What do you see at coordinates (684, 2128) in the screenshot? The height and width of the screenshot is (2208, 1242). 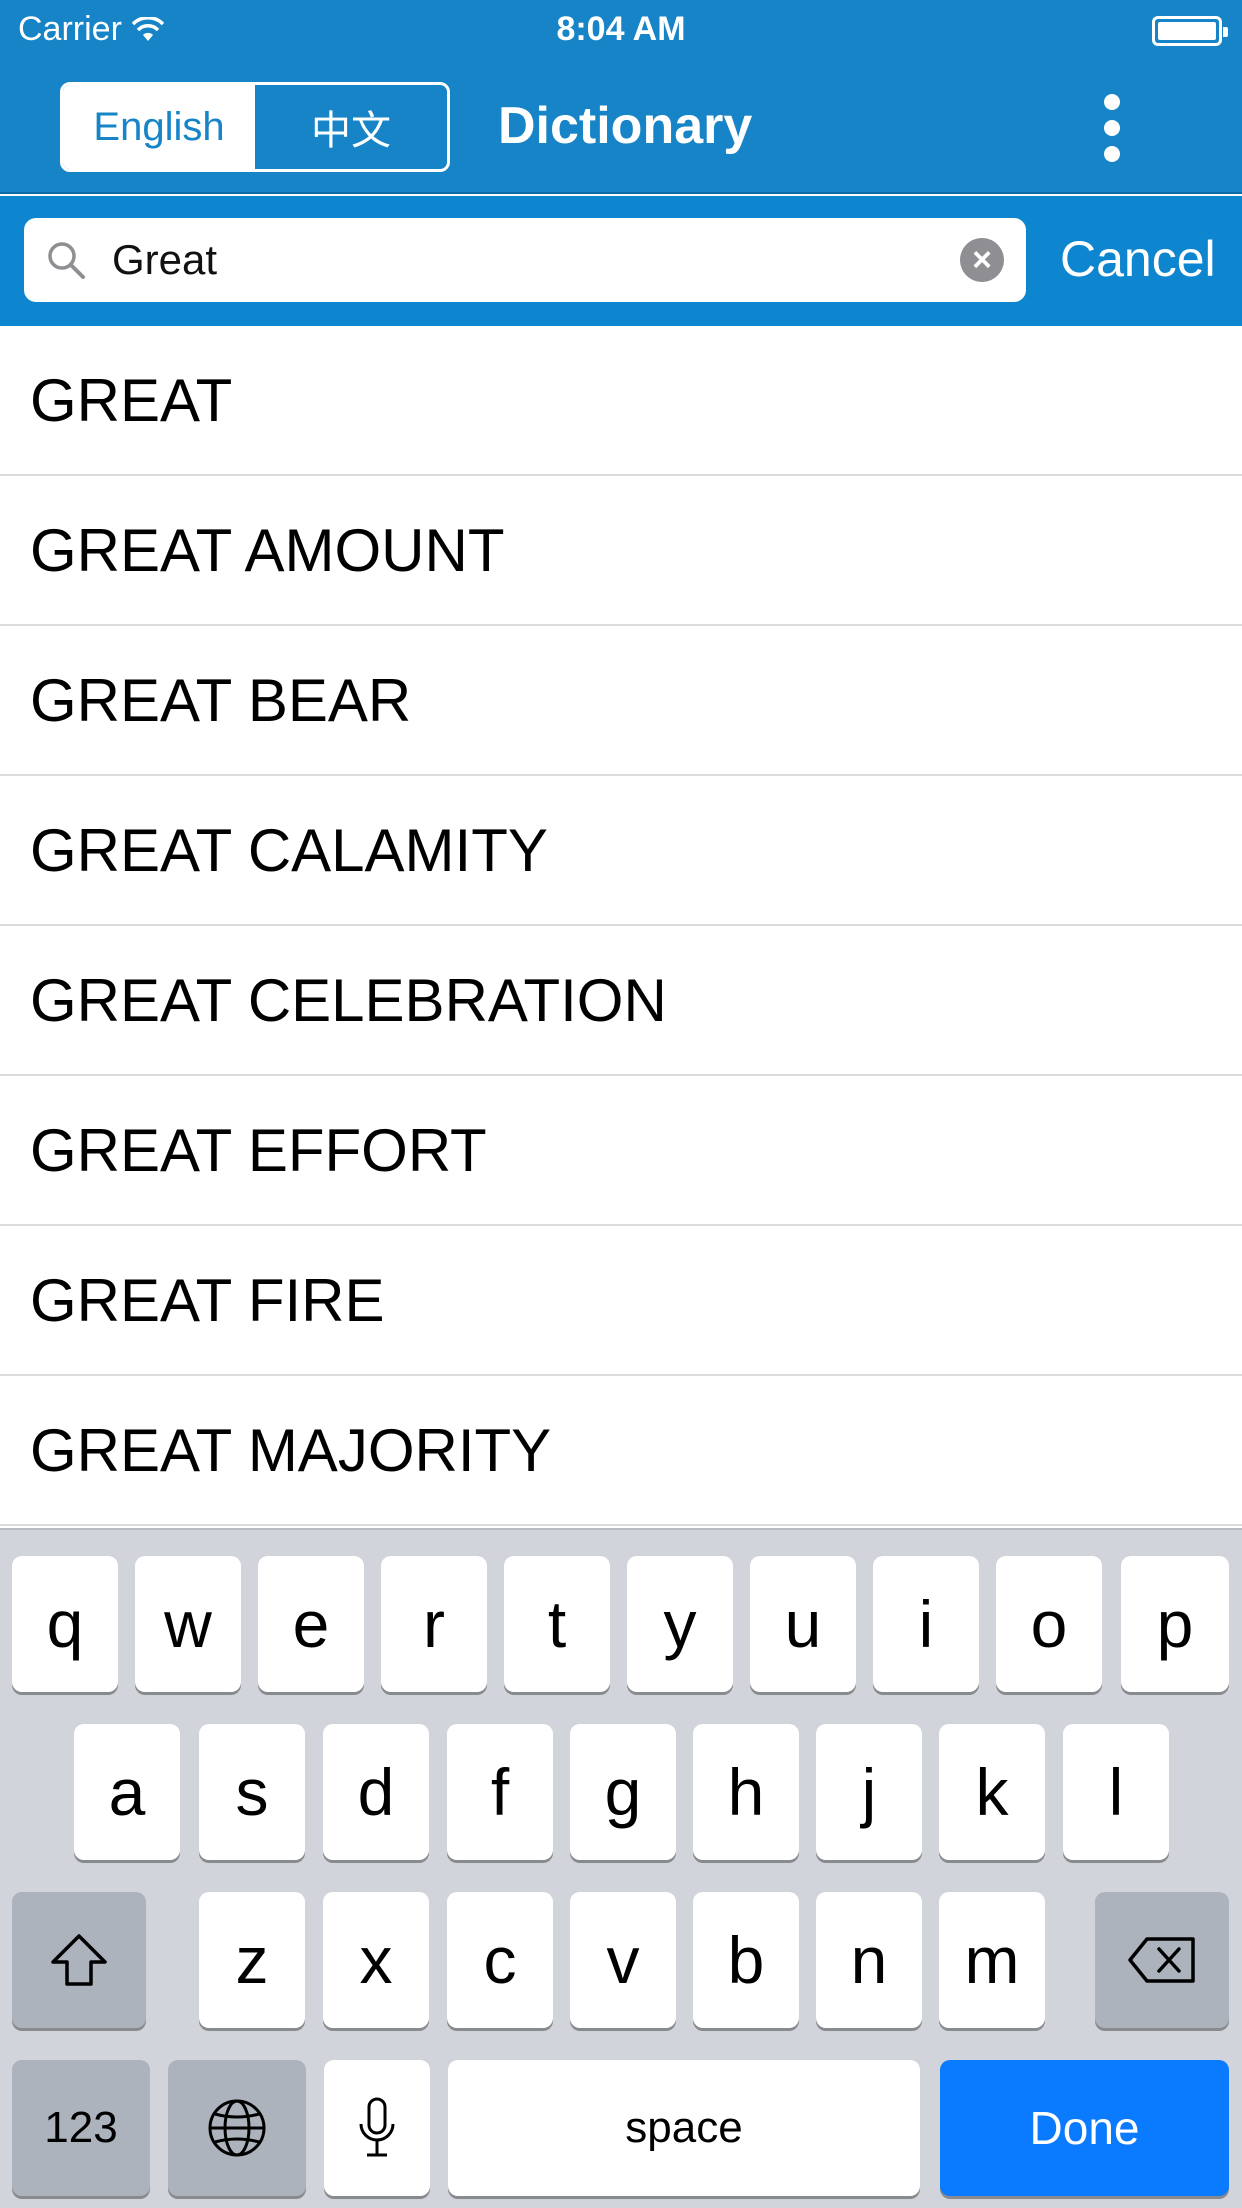 I see `space-key: space` at bounding box center [684, 2128].